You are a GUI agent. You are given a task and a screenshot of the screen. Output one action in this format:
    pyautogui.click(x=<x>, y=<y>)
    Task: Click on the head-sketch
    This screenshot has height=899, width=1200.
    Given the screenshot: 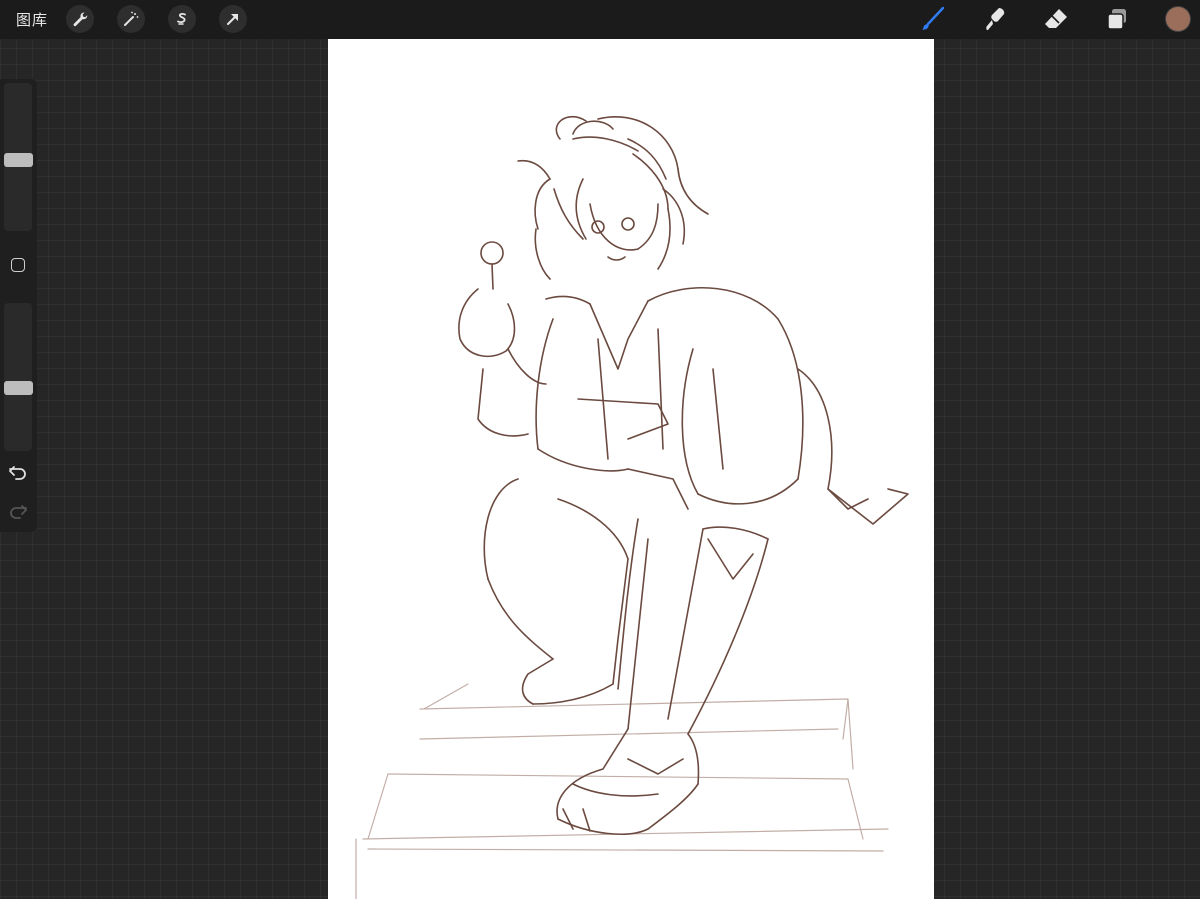 What is the action you would take?
    pyautogui.click(x=613, y=197)
    